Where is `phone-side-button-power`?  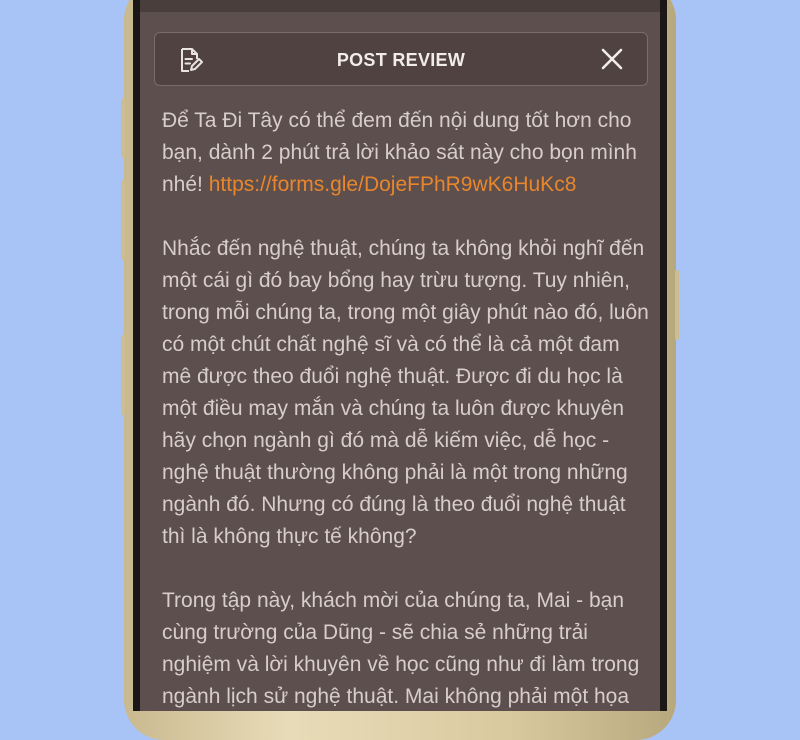
phone-side-button-power is located at coordinates (677, 305).